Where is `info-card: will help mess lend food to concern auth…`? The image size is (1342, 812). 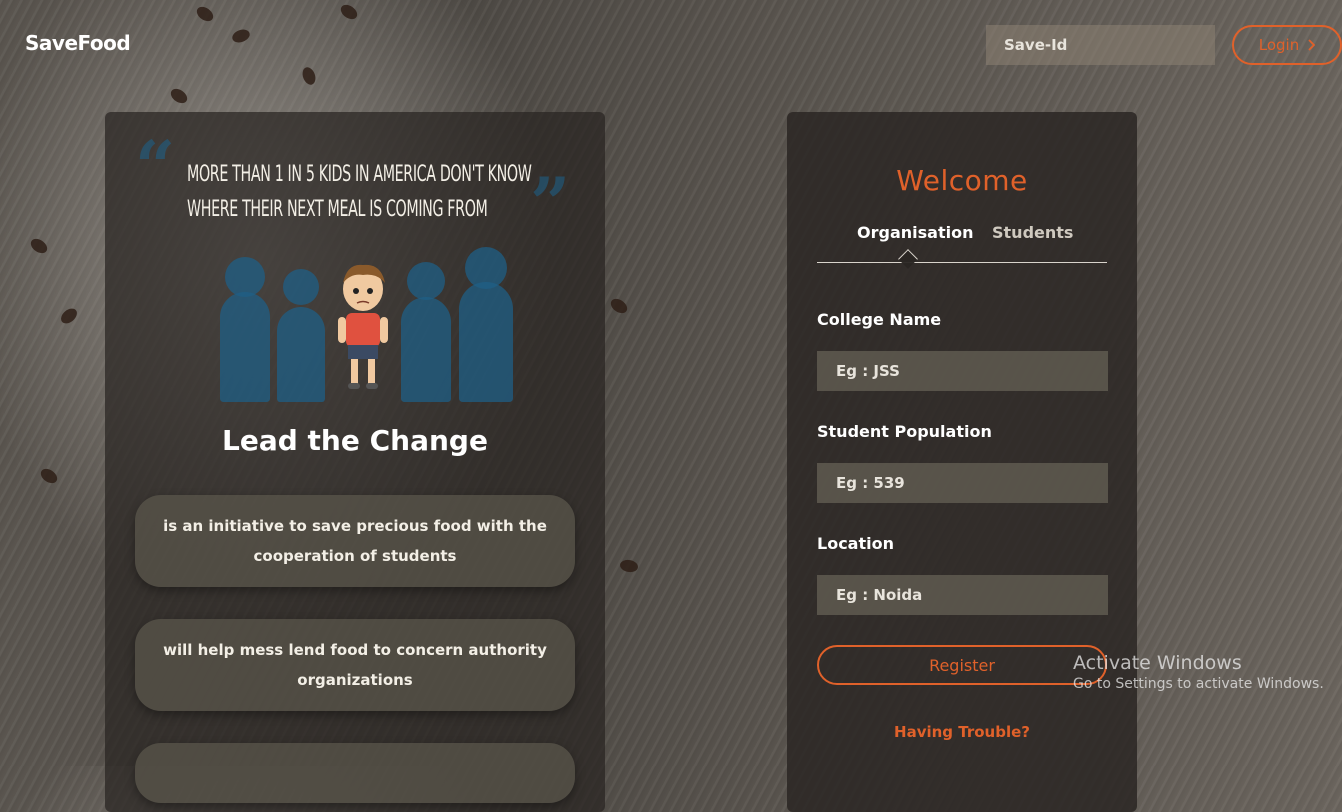 info-card: will help mess lend food to concern auth… is located at coordinates (355, 665).